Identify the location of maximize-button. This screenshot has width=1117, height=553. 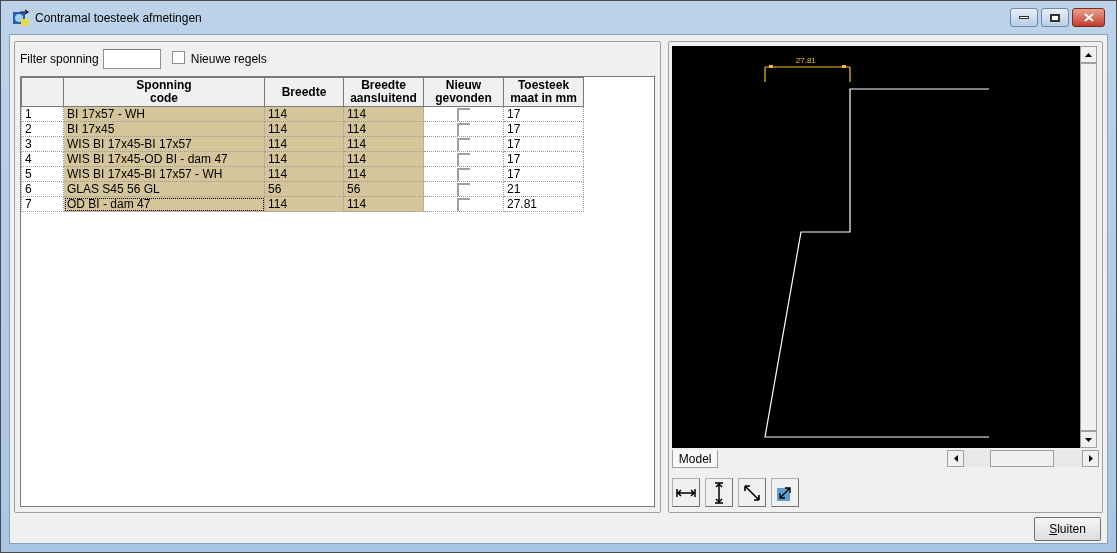
(1055, 17).